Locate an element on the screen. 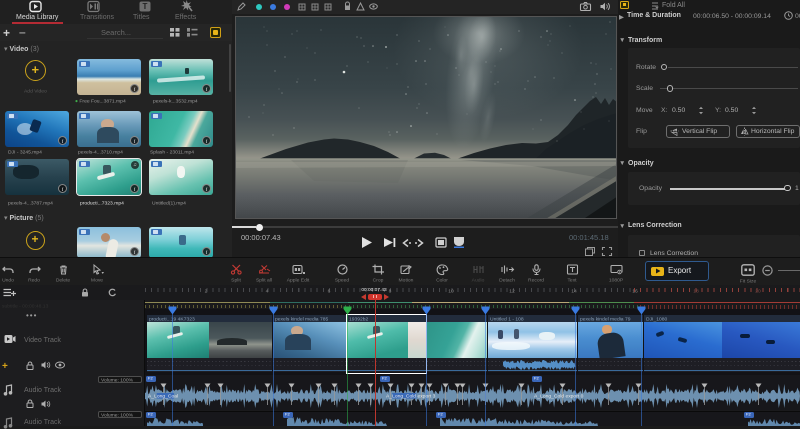 The height and width of the screenshot is (429, 800). svg-text: T is located at coordinates (145, 6).